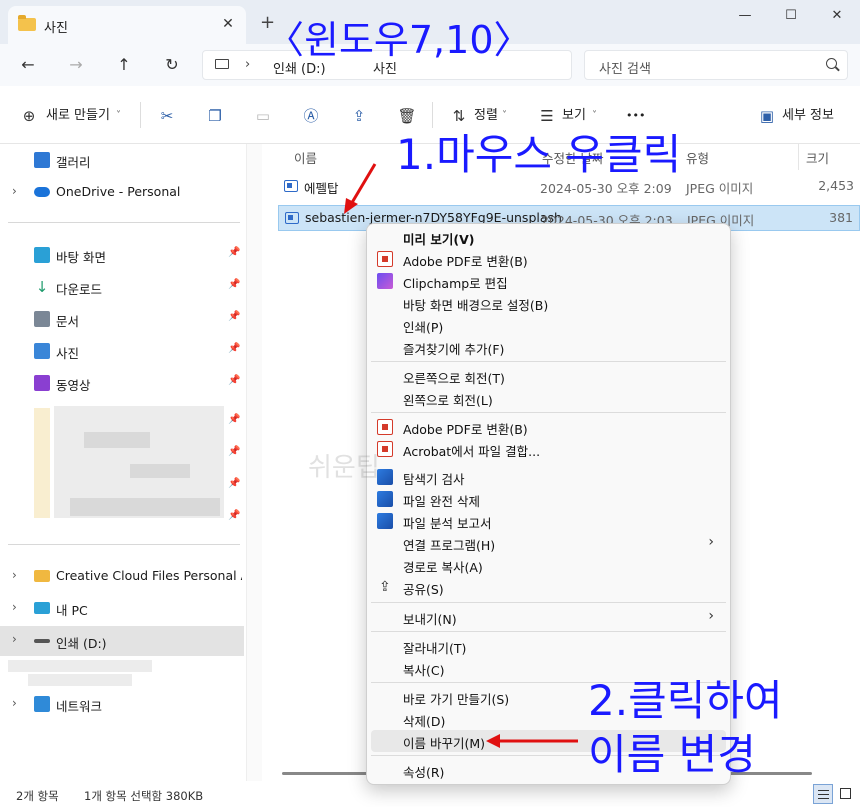 The image size is (860, 807). I want to click on security-tool-icon, so click(385, 499).